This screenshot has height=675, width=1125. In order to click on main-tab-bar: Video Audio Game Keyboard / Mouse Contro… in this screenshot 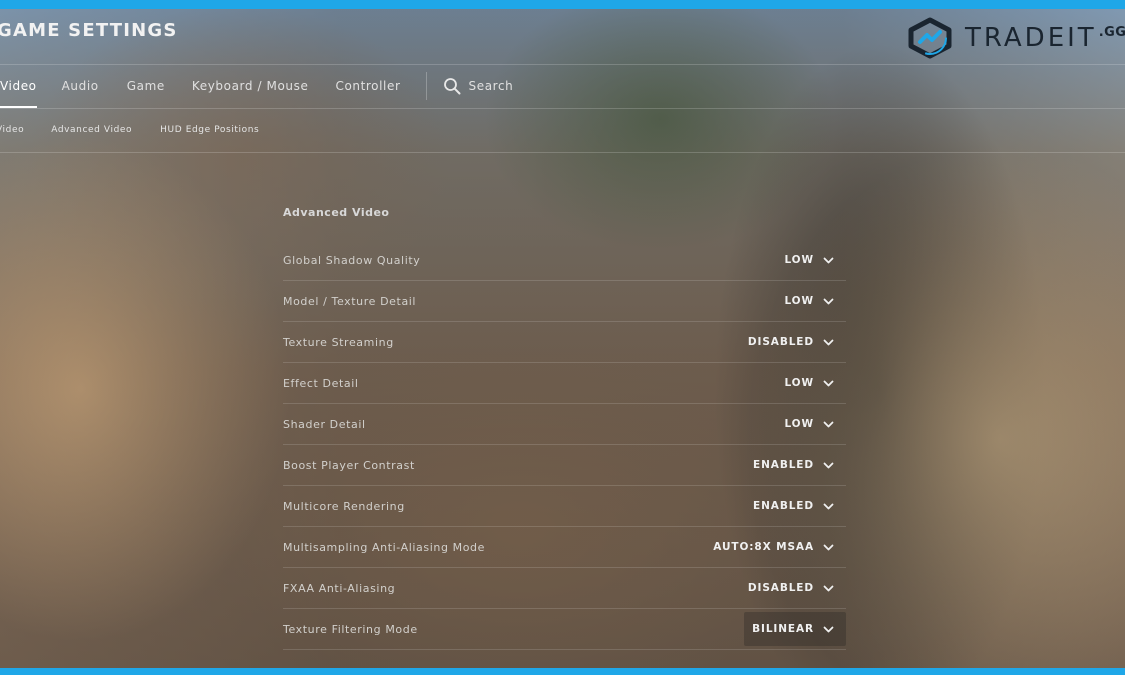, I will do `click(256, 86)`.